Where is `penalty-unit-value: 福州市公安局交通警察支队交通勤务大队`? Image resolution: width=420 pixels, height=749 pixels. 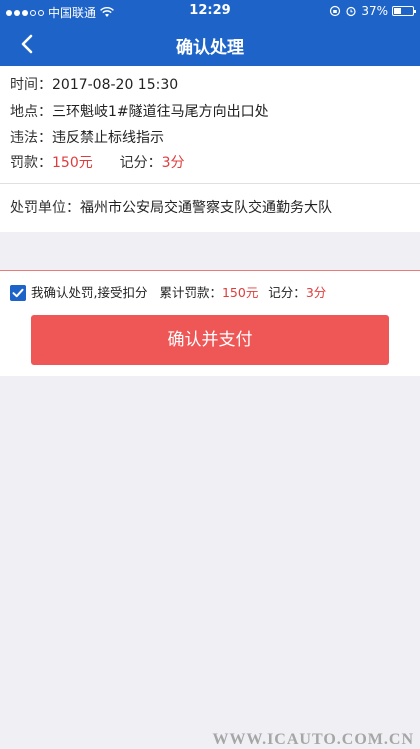 penalty-unit-value: 福州市公安局交通警察支队交通勤务大队 is located at coordinates (206, 208).